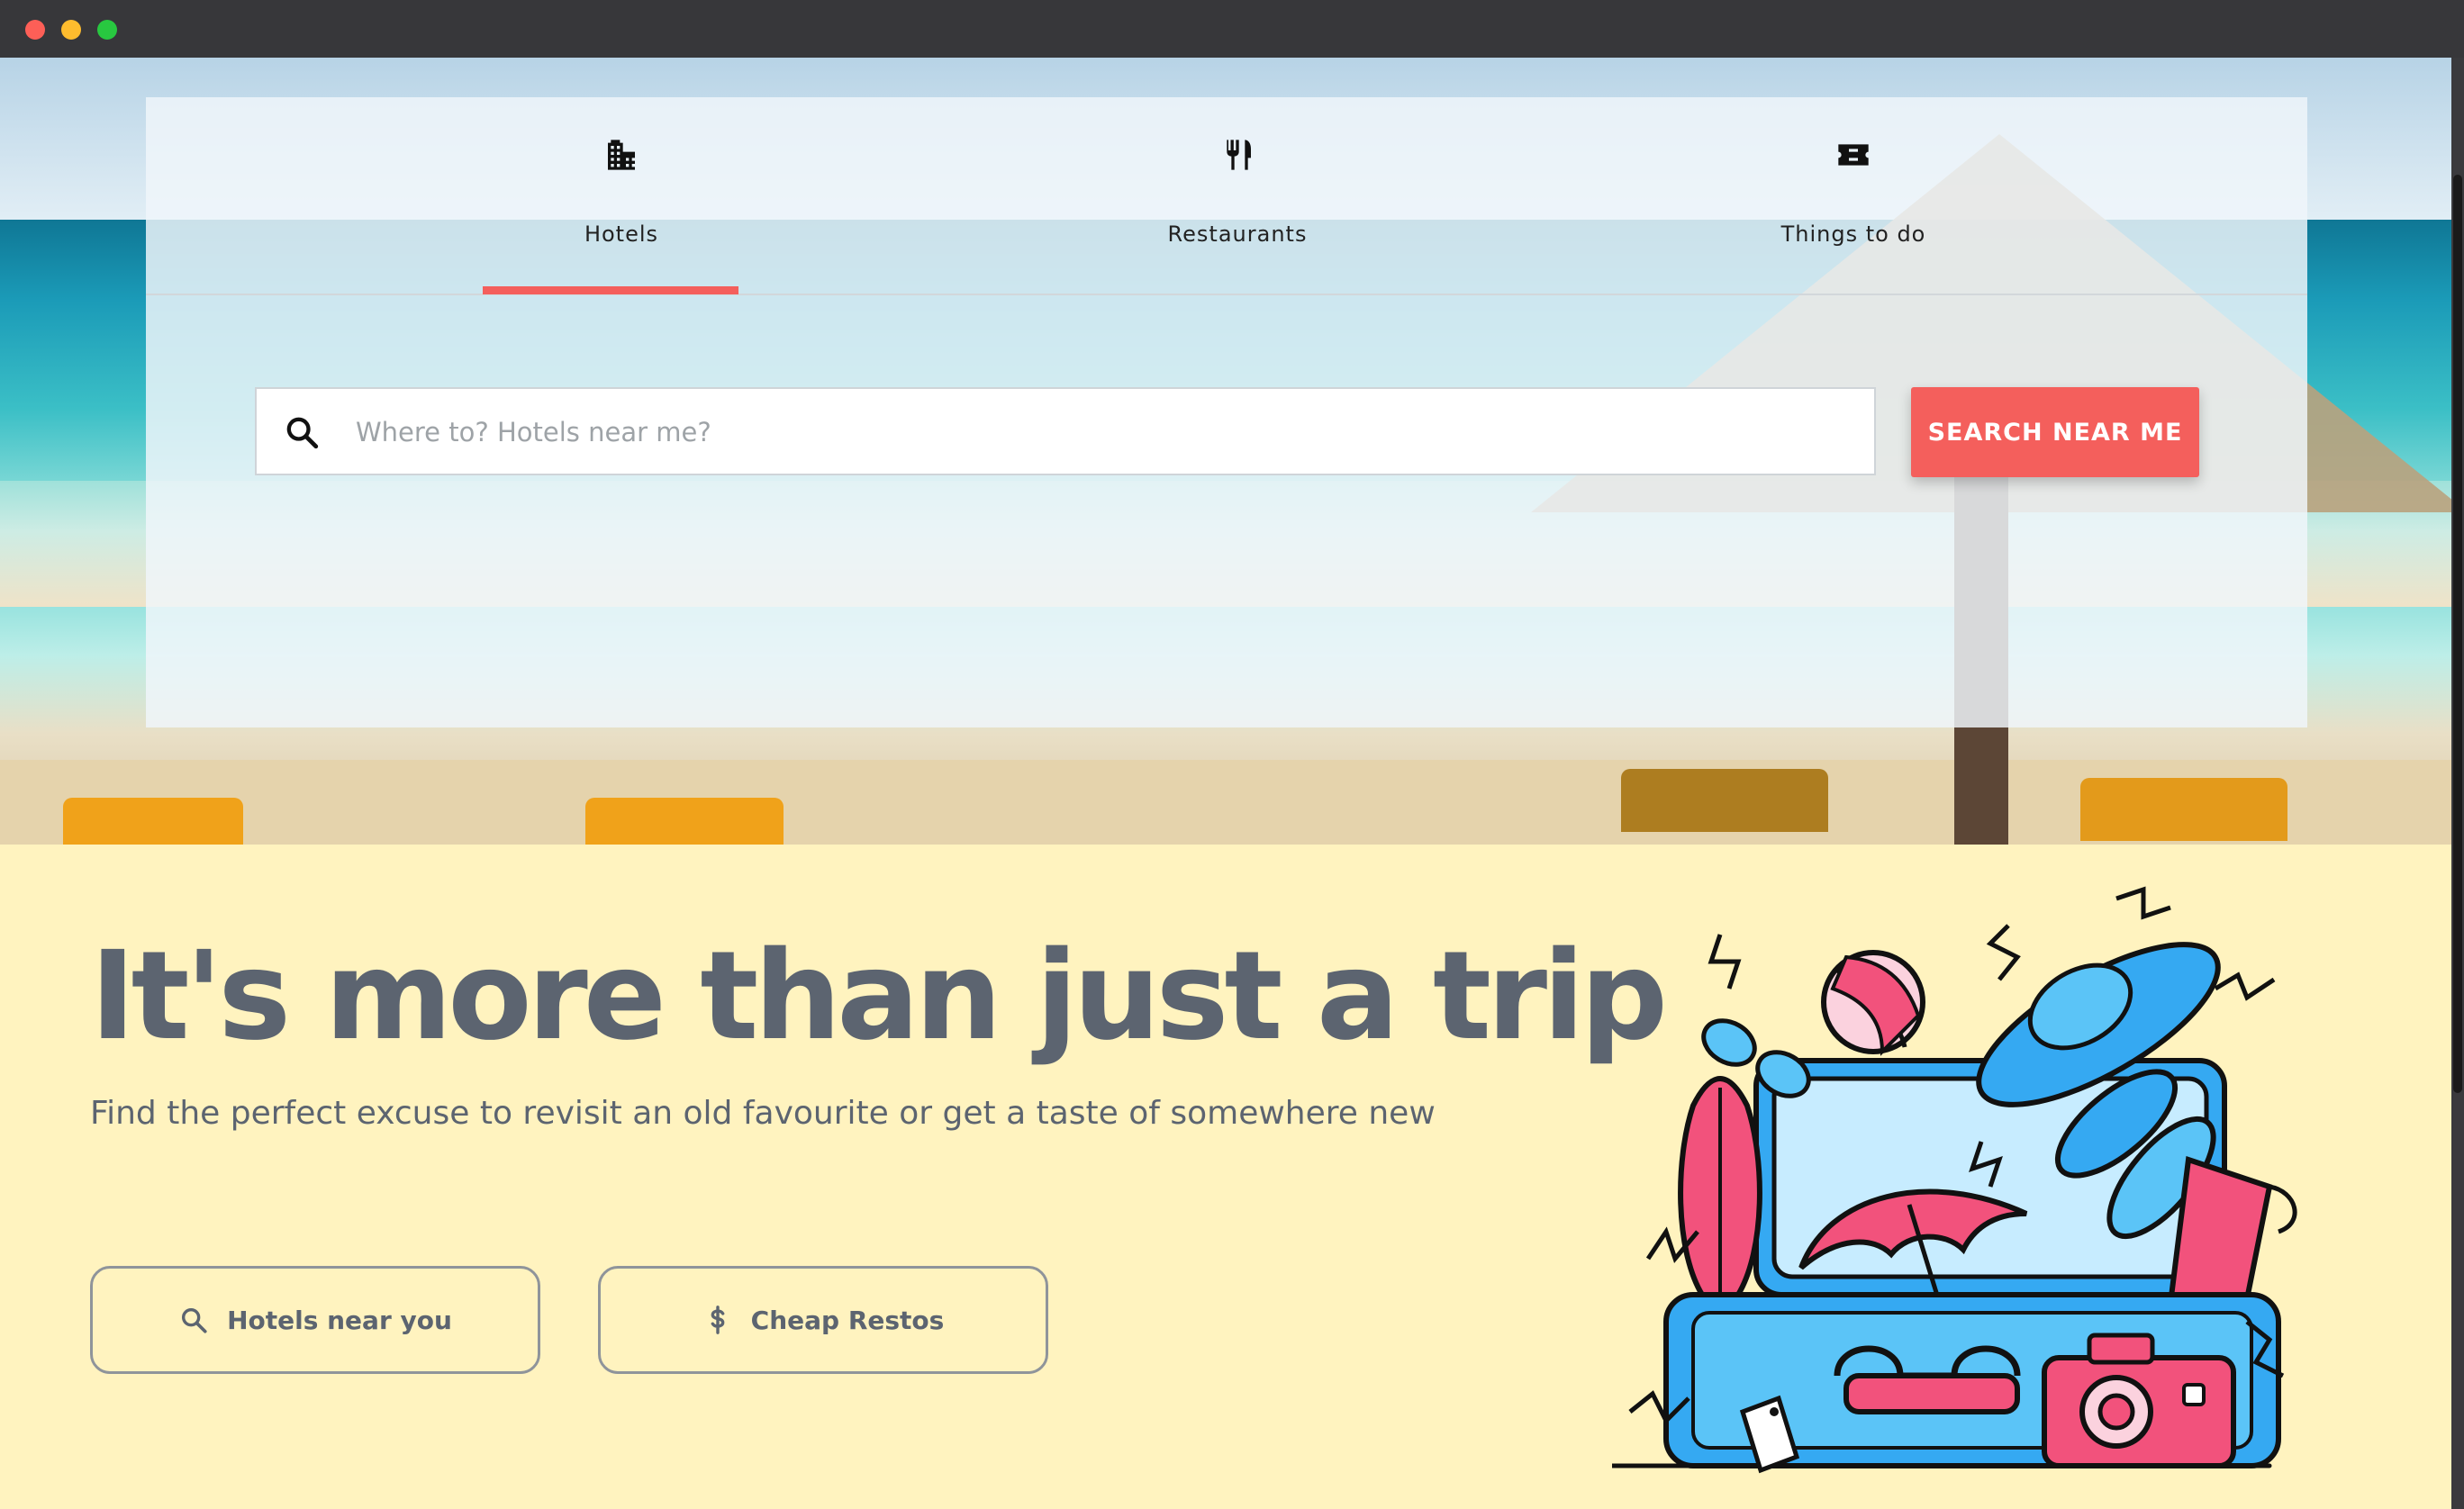 The width and height of the screenshot is (2464, 1509). I want to click on minimize-window-button, so click(71, 30).